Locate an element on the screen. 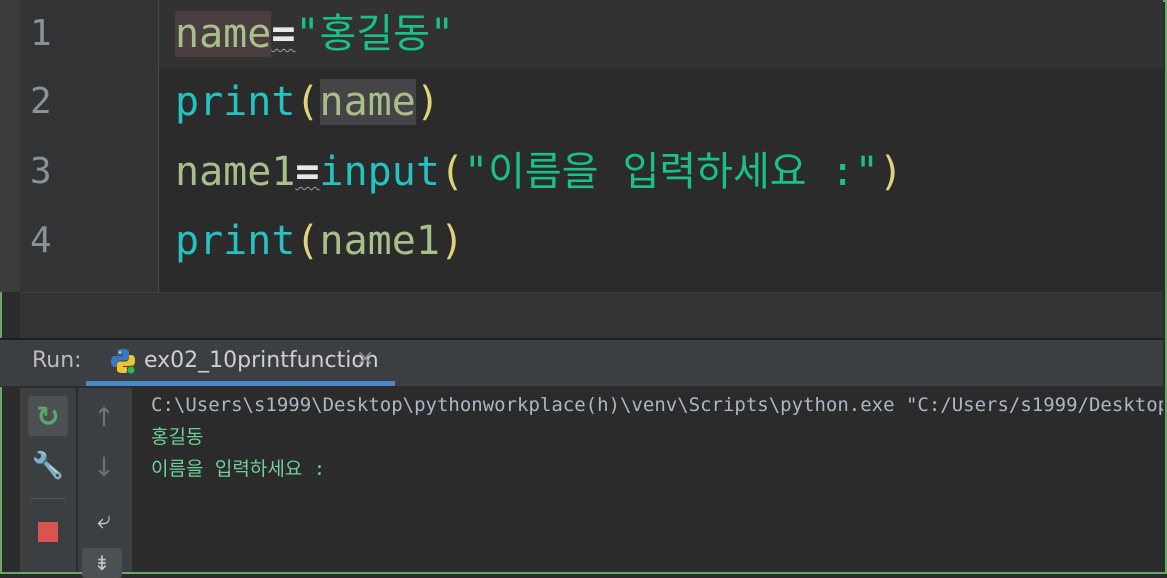 This screenshot has height=578, width=1167. code-line-1: name="홍길동" is located at coordinates (314, 34).